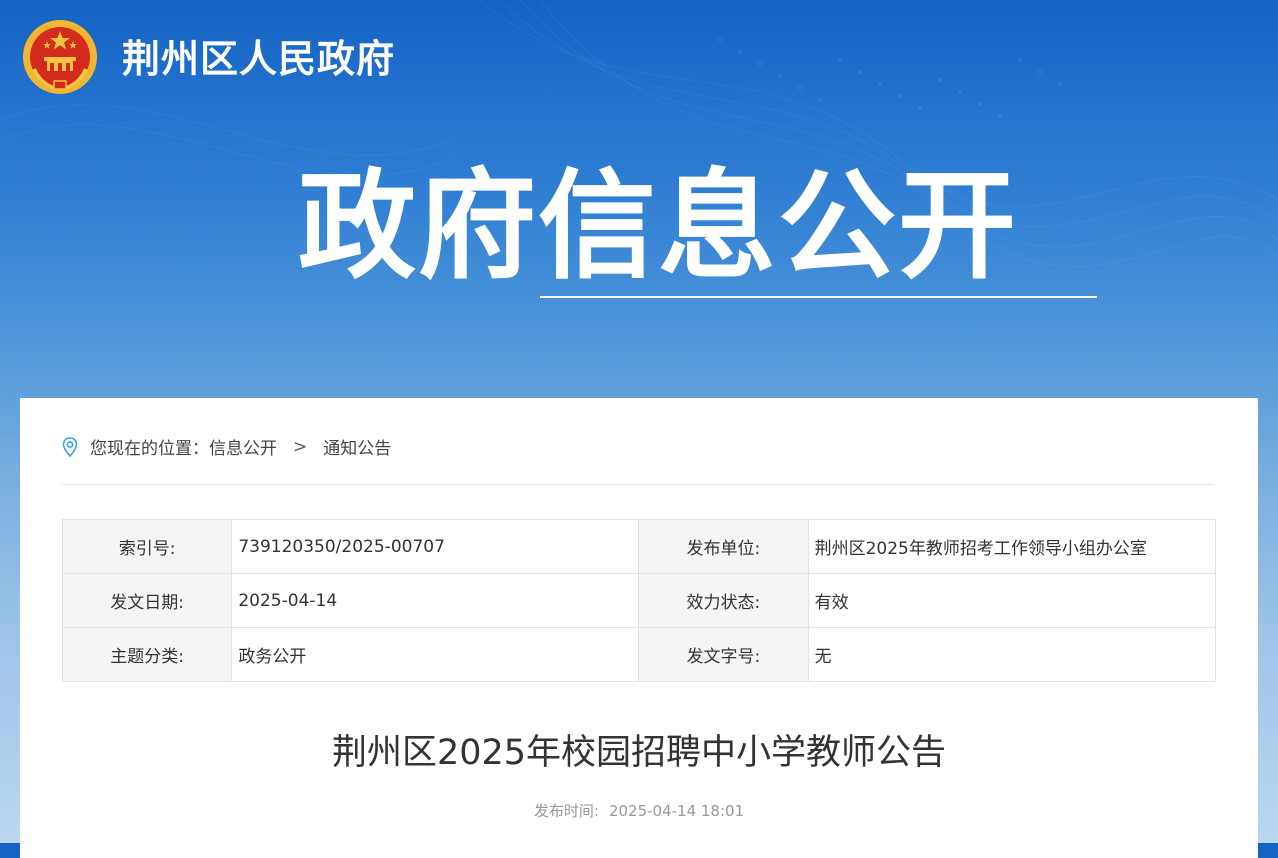  Describe the element at coordinates (147, 654) in the screenshot. I see `meta-label-category: 主题分类:` at that location.